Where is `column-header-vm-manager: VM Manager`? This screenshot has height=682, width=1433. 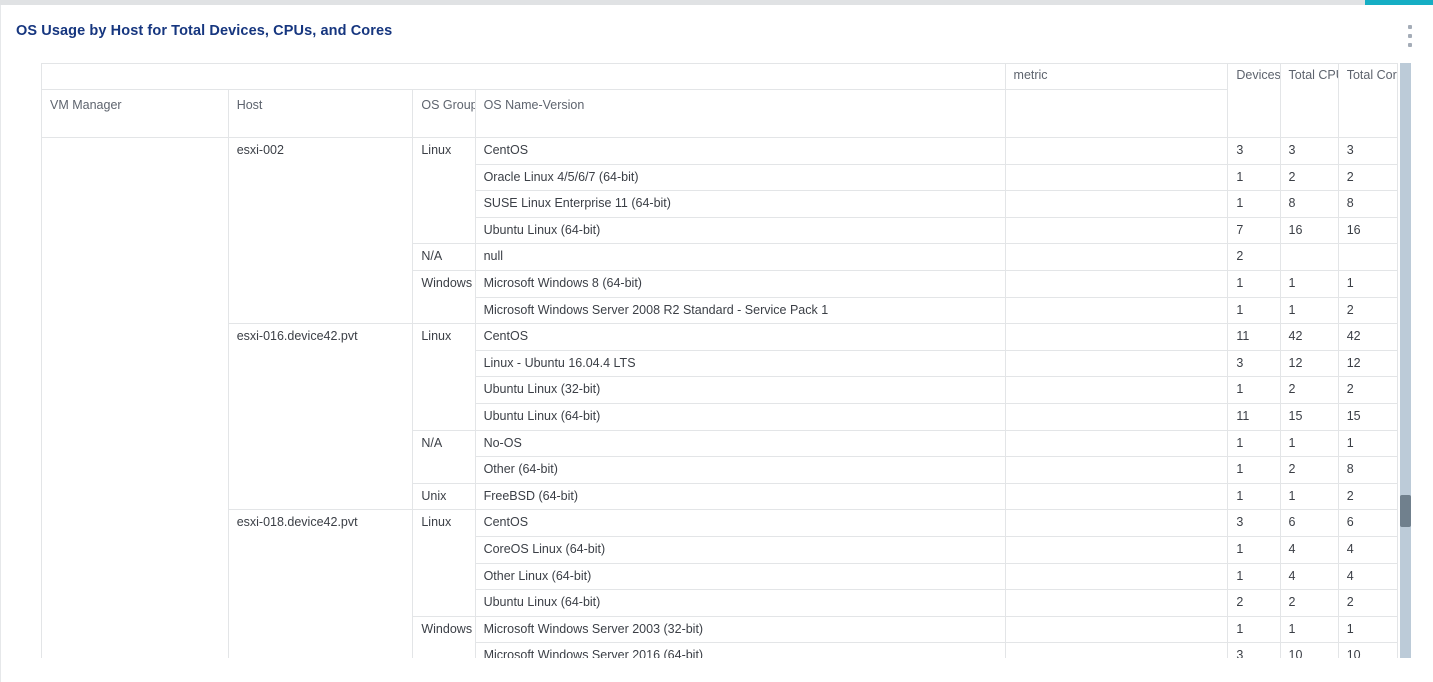
column-header-vm-manager: VM Manager is located at coordinates (135, 113).